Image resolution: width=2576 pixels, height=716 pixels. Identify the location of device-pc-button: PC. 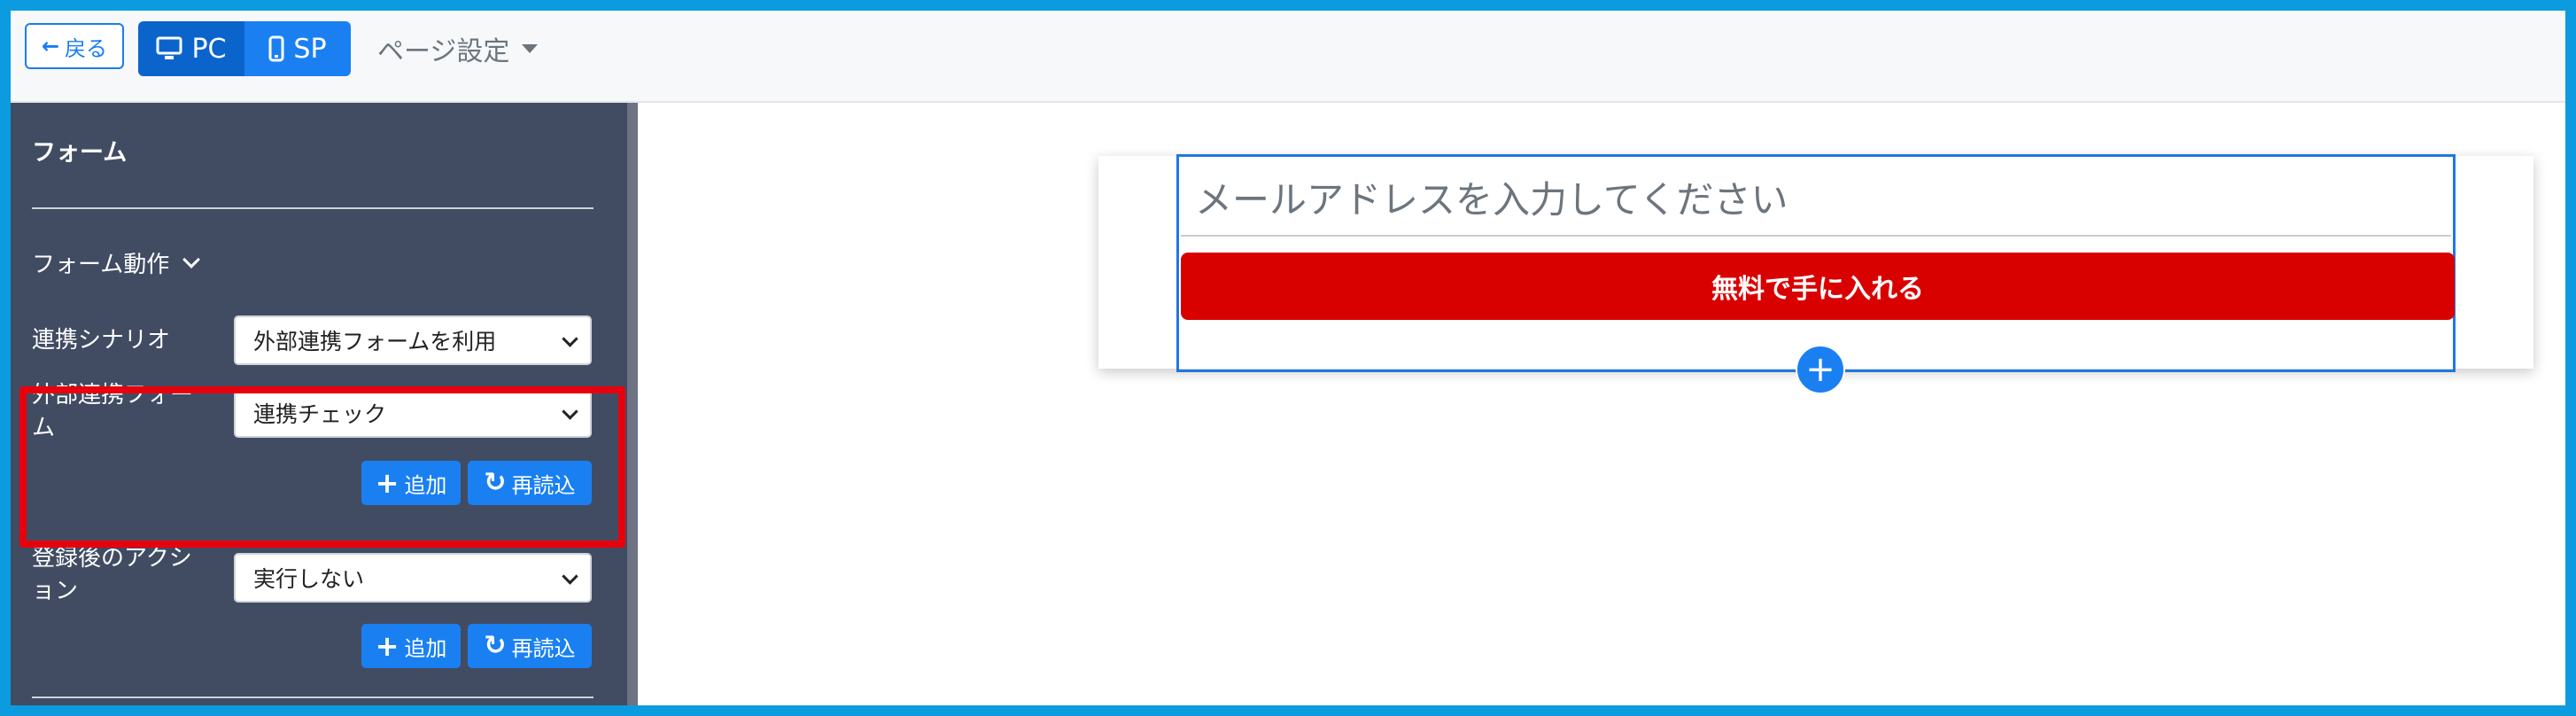
(191, 49).